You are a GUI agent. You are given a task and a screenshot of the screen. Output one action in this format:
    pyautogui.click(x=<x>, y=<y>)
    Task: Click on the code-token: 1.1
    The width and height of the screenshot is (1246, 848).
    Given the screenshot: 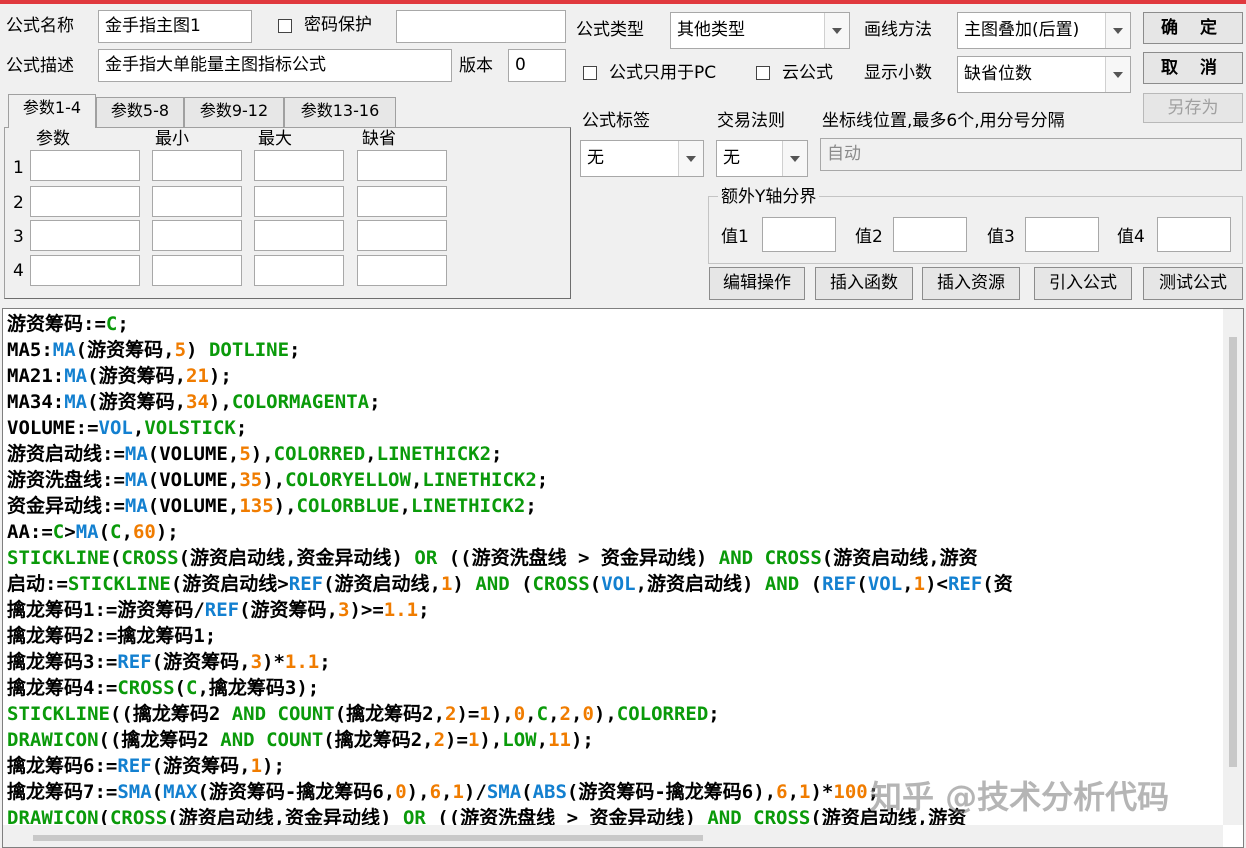 What is the action you would take?
    pyautogui.click(x=401, y=610)
    